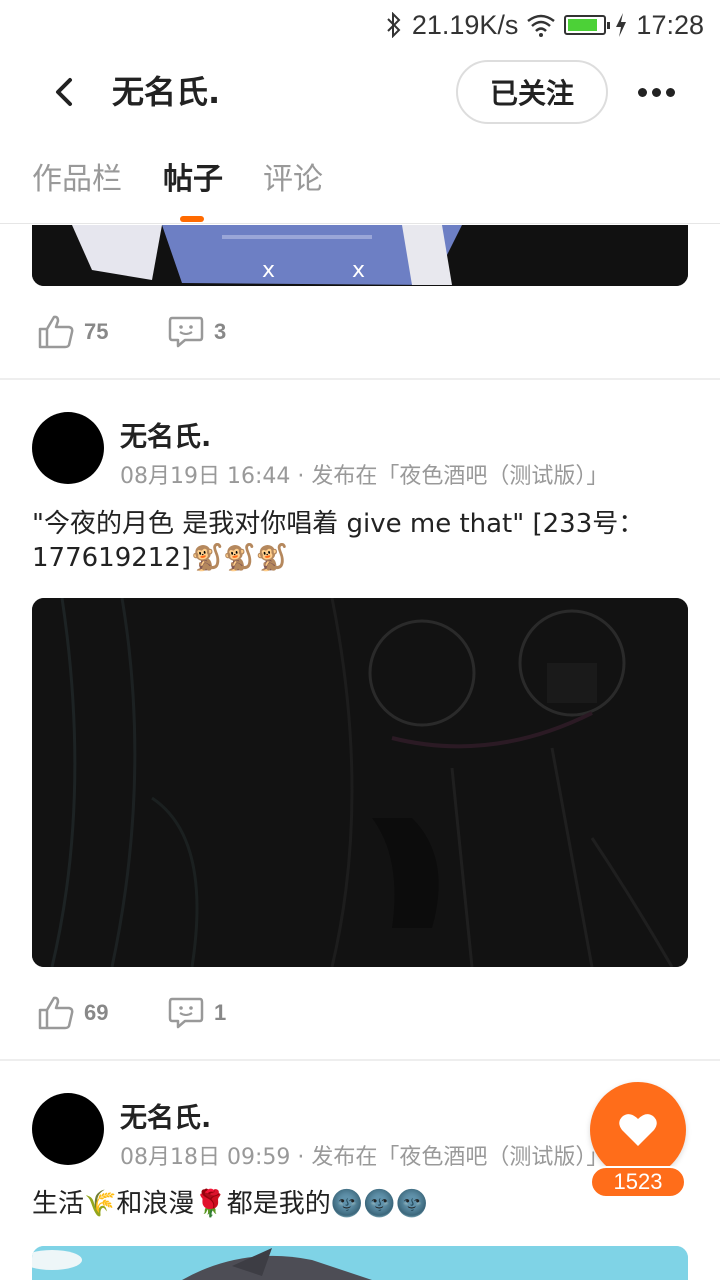  Describe the element at coordinates (360, 25) in the screenshot. I see `status-bar: 21.19K/s 17:28` at that location.